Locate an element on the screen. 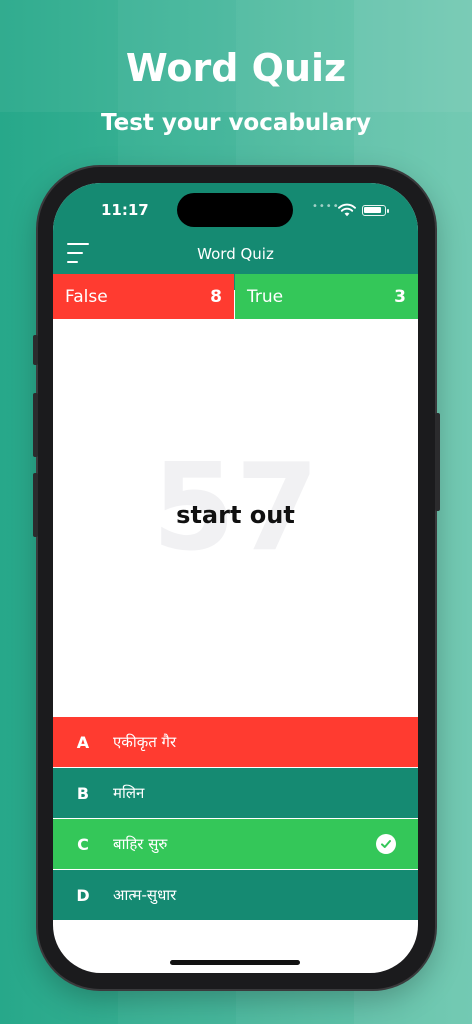  true-score: True 3 is located at coordinates (326, 296).